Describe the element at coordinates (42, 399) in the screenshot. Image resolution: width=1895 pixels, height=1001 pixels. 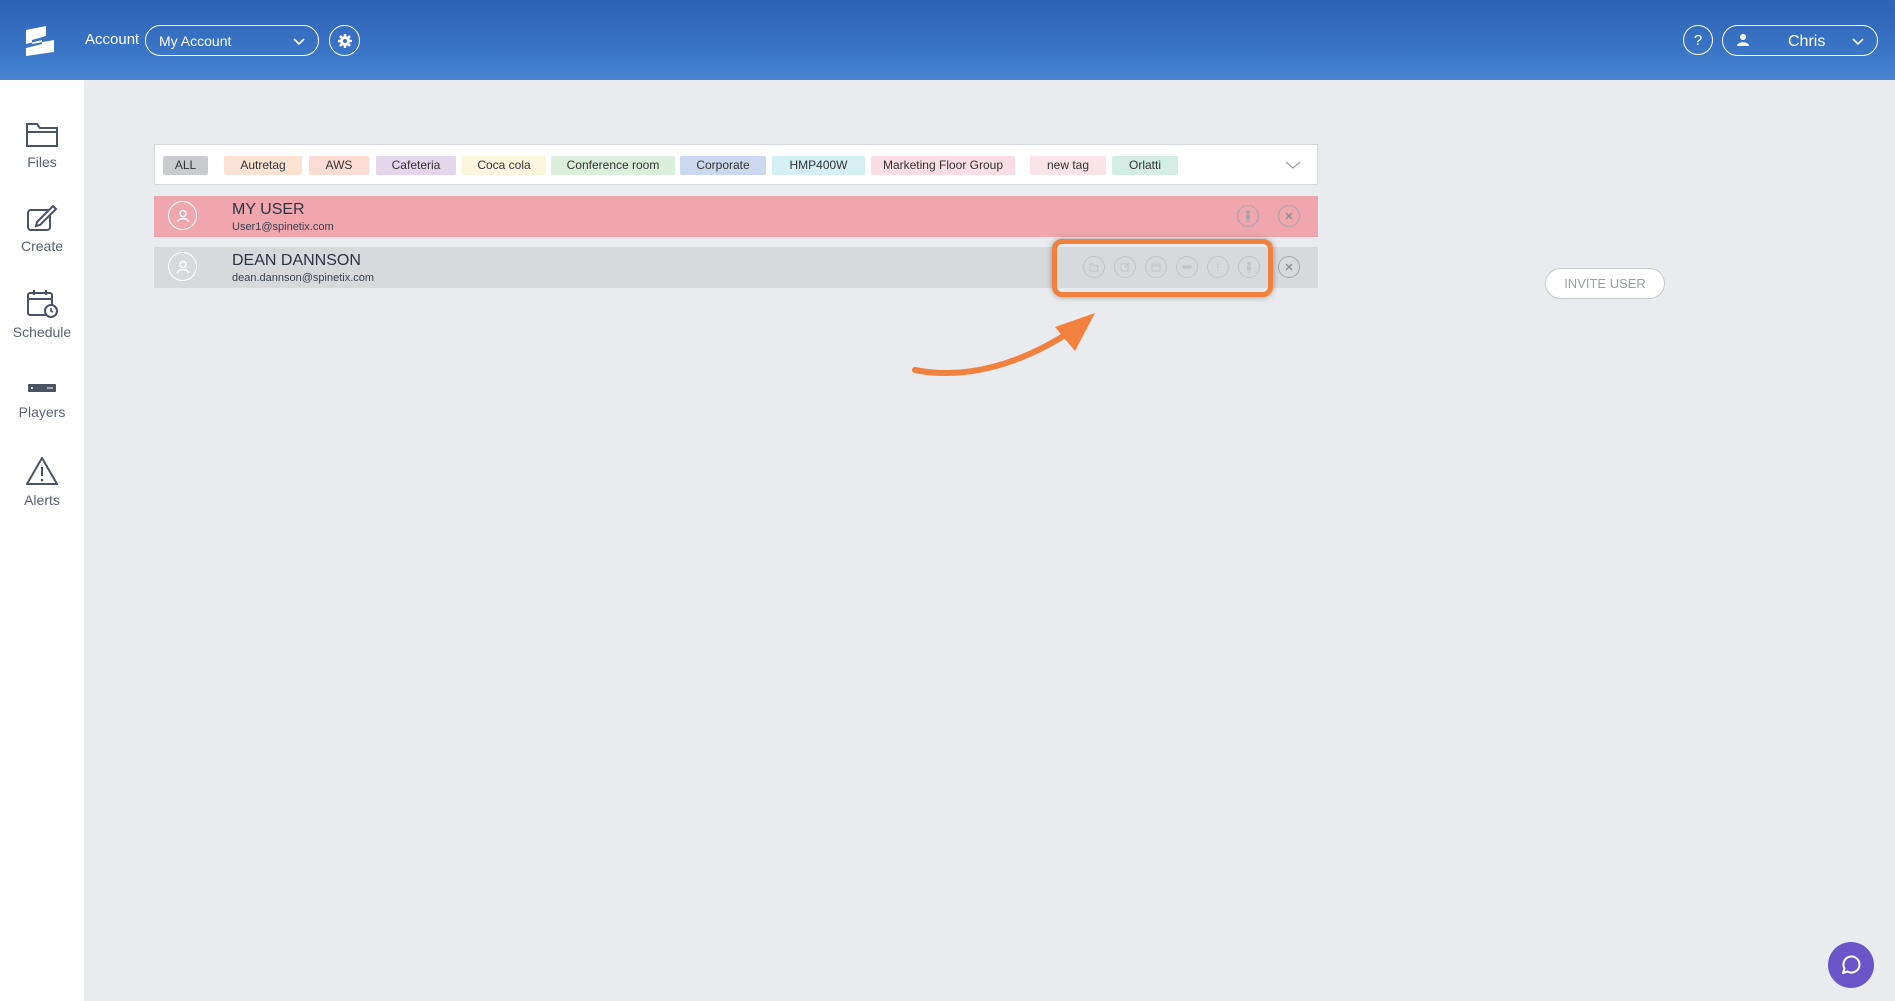
I see `sidebar-item-players: Players` at that location.